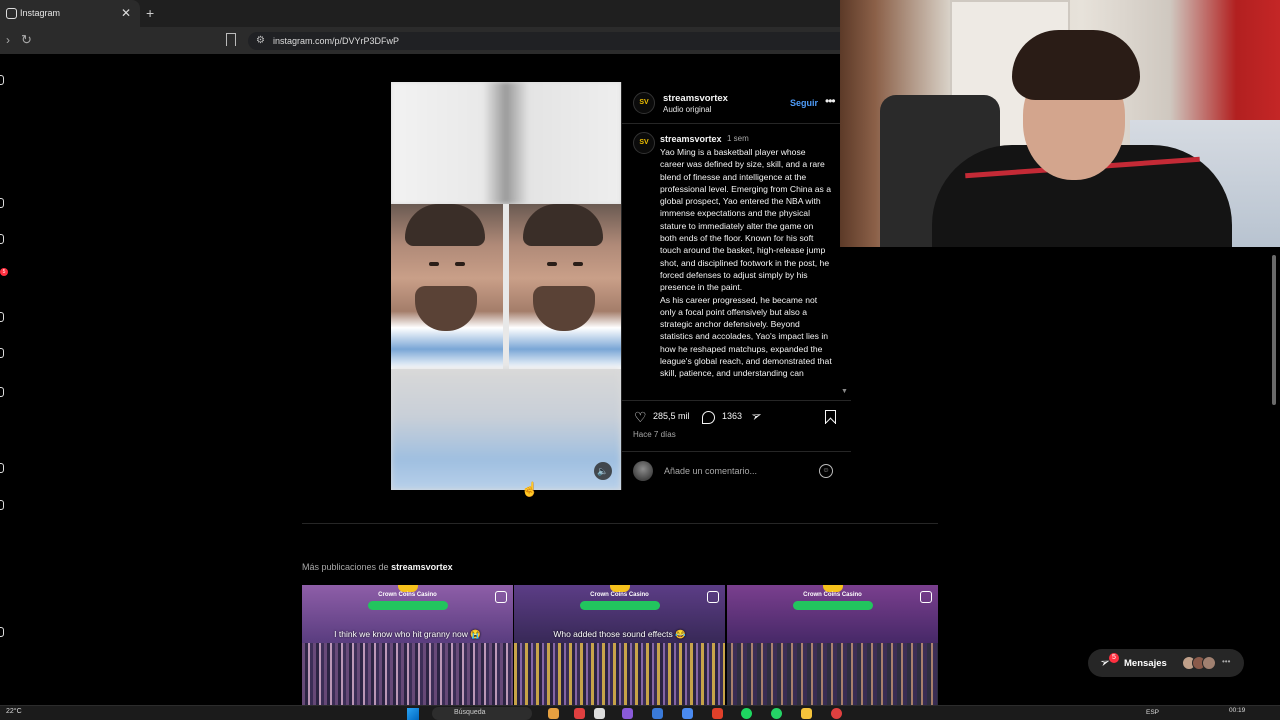 This screenshot has height=720, width=1280. Describe the element at coordinates (620, 523) in the screenshot. I see `section-divider` at that location.